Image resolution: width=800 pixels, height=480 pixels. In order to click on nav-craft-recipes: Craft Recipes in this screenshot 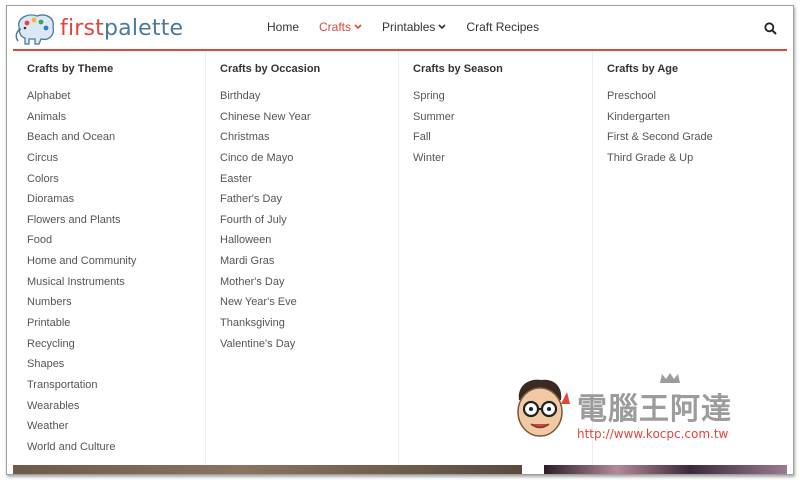, I will do `click(502, 27)`.